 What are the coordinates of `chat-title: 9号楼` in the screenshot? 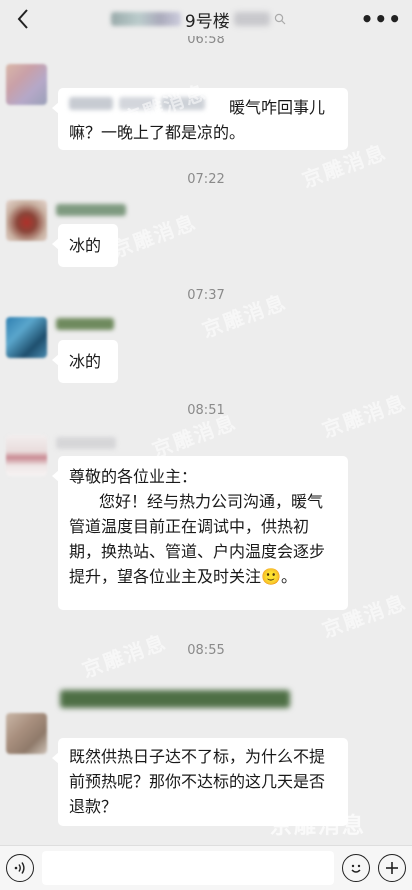 It's located at (198, 19).